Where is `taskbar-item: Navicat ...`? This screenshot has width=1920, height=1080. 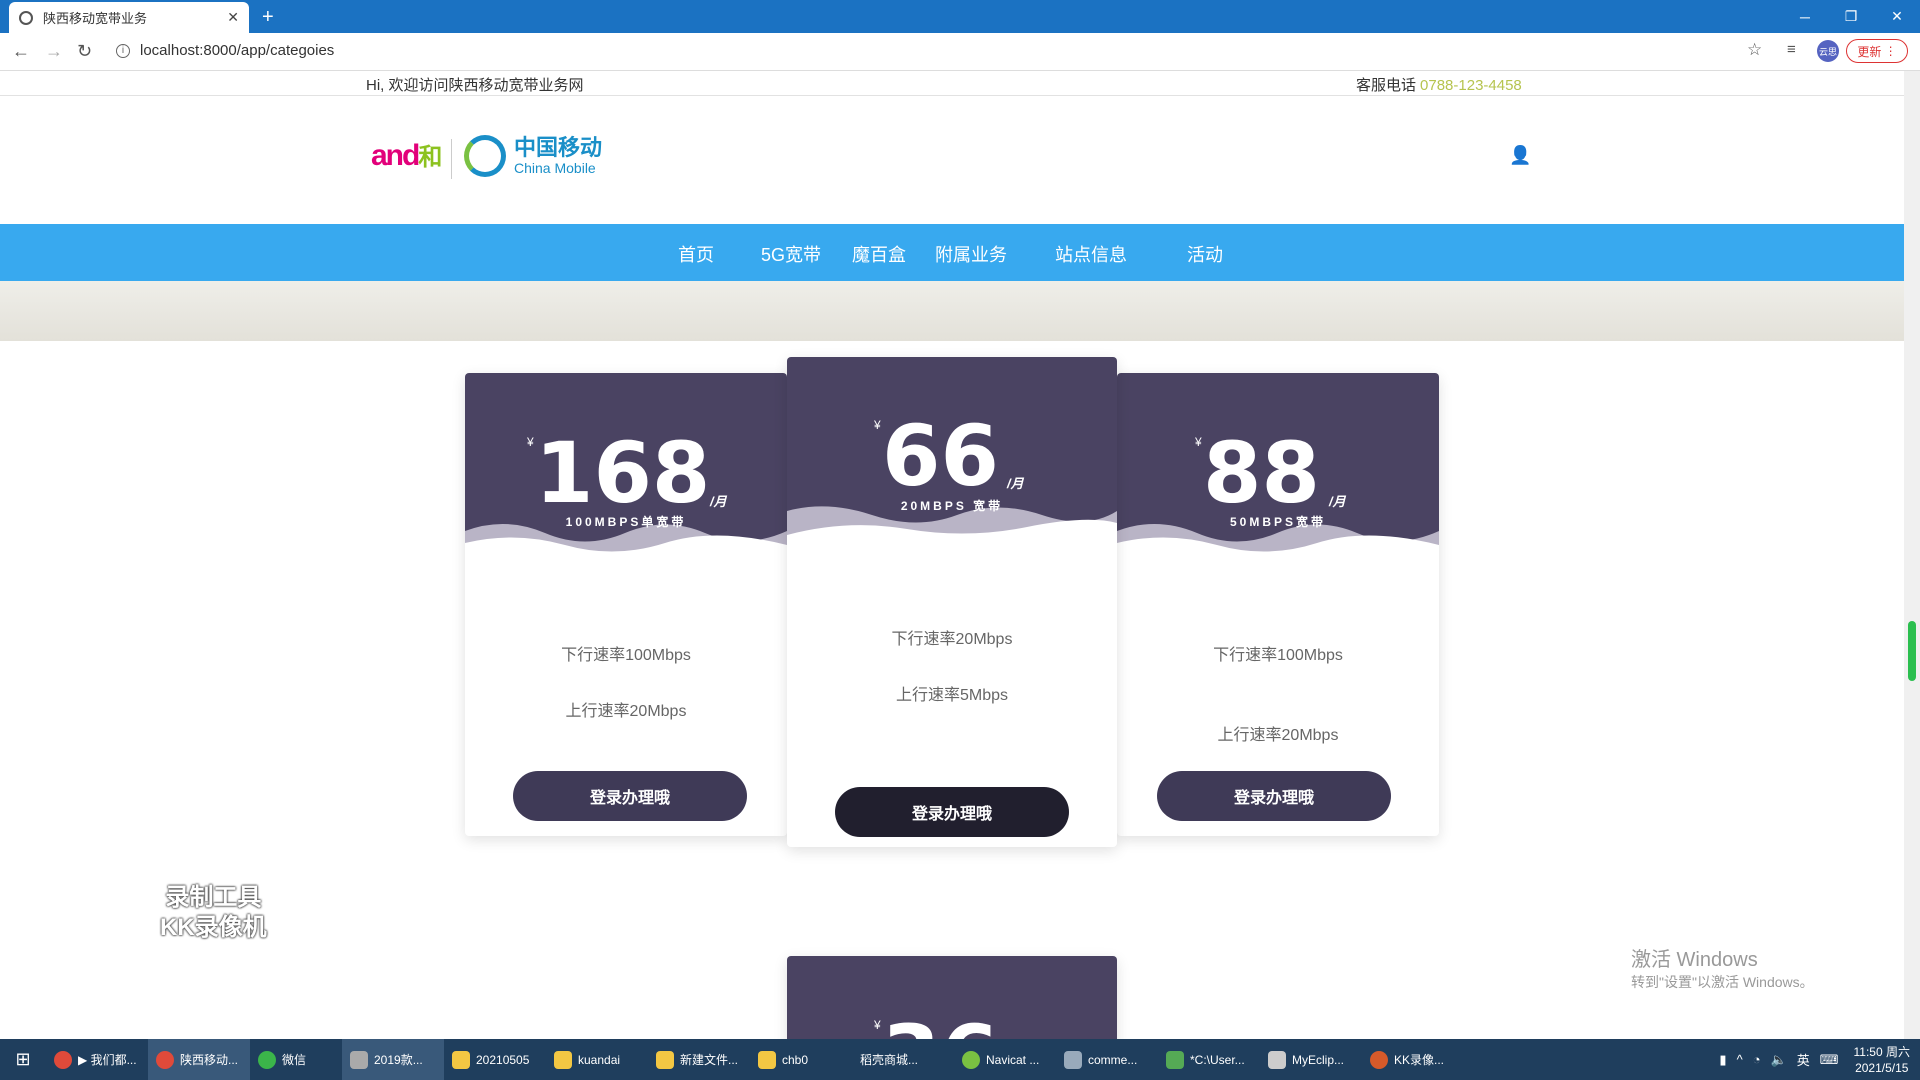 taskbar-item: Navicat ... is located at coordinates (1005, 1059).